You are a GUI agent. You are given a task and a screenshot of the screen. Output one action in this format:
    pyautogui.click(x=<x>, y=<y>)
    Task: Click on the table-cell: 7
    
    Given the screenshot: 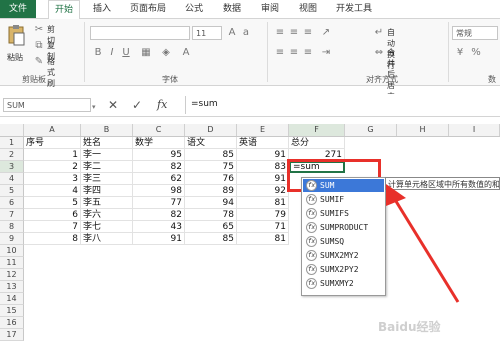 What is the action you would take?
    pyautogui.click(x=52, y=227)
    